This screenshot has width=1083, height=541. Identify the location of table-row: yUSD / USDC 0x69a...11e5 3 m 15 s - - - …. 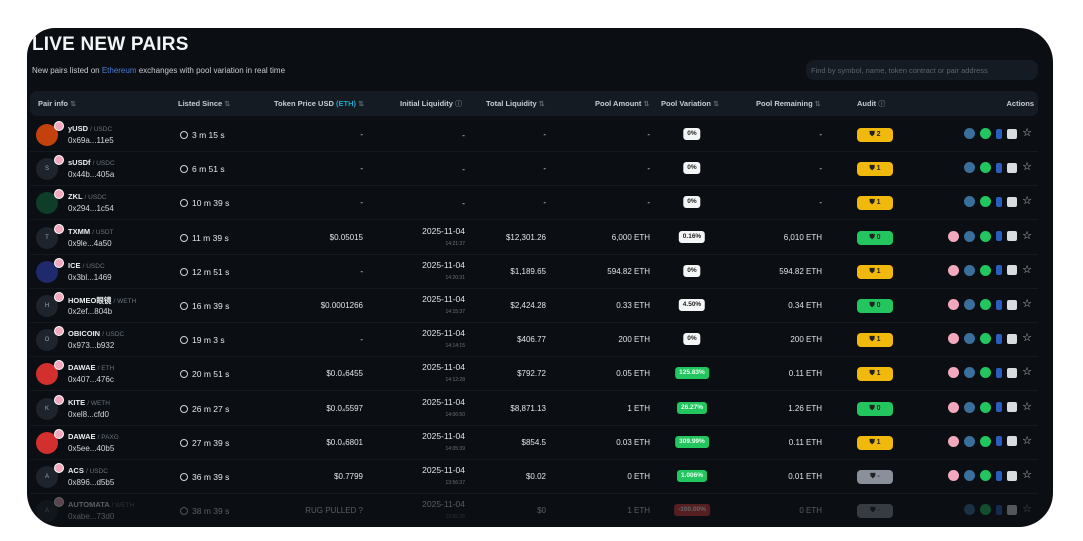
(534, 135).